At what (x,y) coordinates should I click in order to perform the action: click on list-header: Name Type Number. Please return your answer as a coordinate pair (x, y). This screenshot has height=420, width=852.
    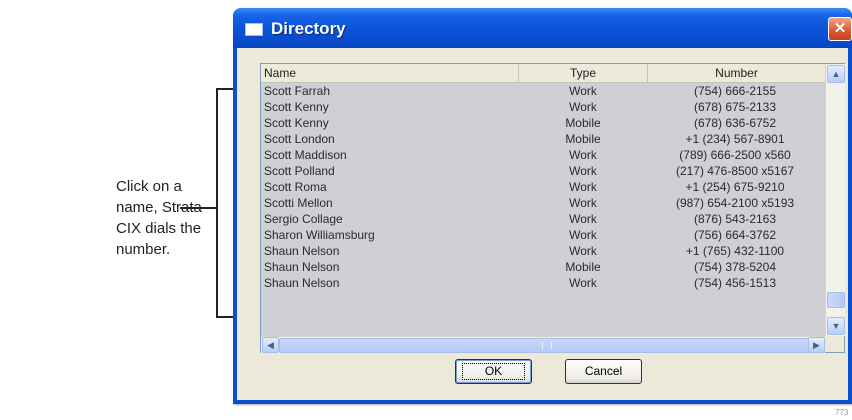
    Looking at the image, I should click on (543, 73).